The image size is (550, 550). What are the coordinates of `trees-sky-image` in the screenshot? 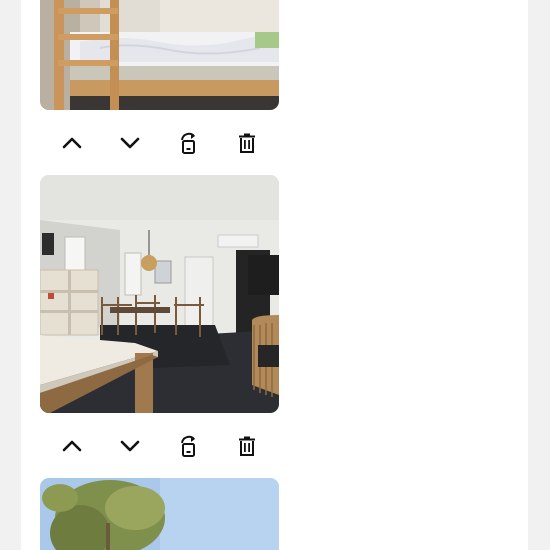 It's located at (159, 514).